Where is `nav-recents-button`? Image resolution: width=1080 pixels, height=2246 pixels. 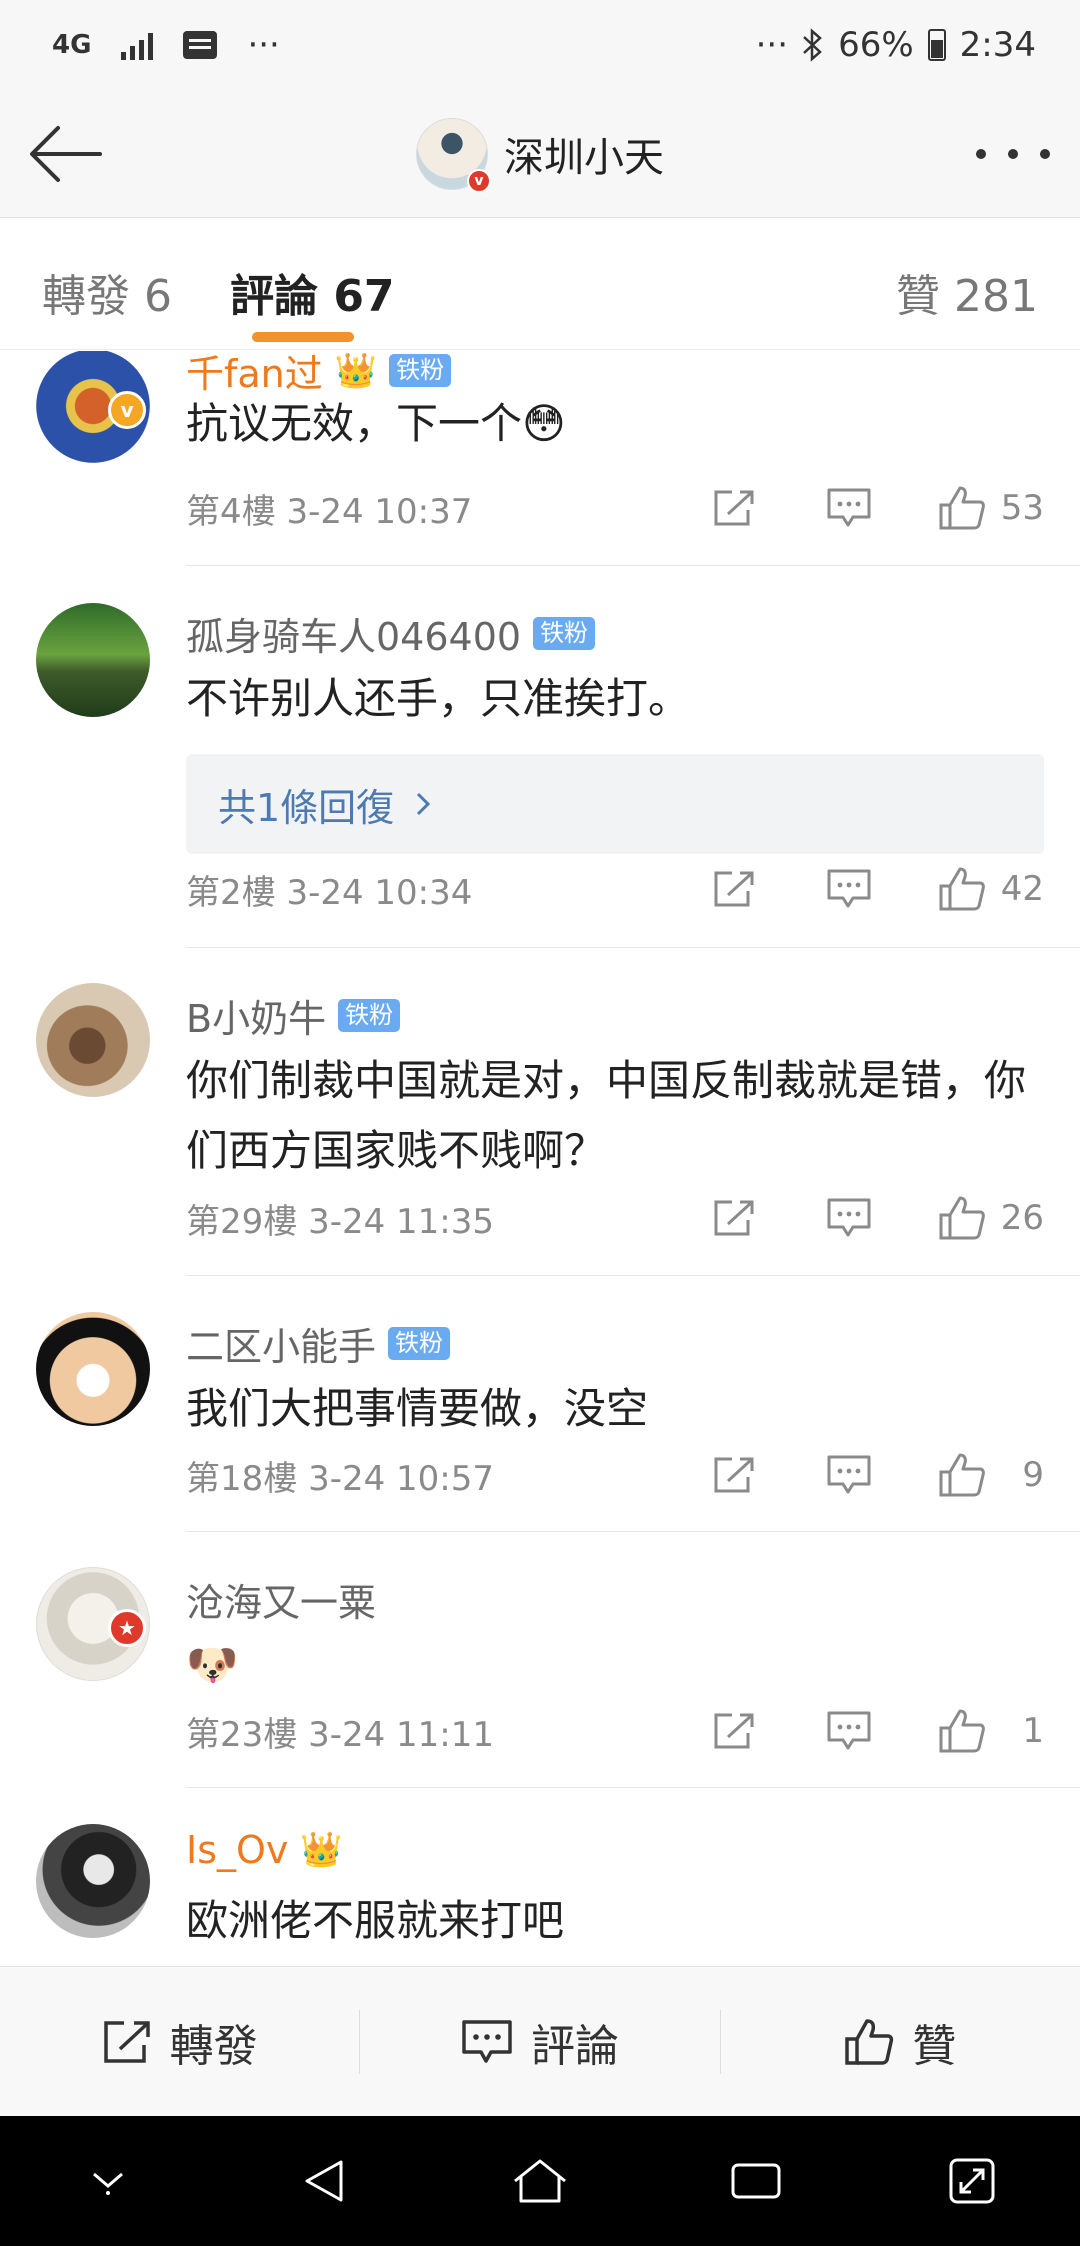 nav-recents-button is located at coordinates (756, 2181).